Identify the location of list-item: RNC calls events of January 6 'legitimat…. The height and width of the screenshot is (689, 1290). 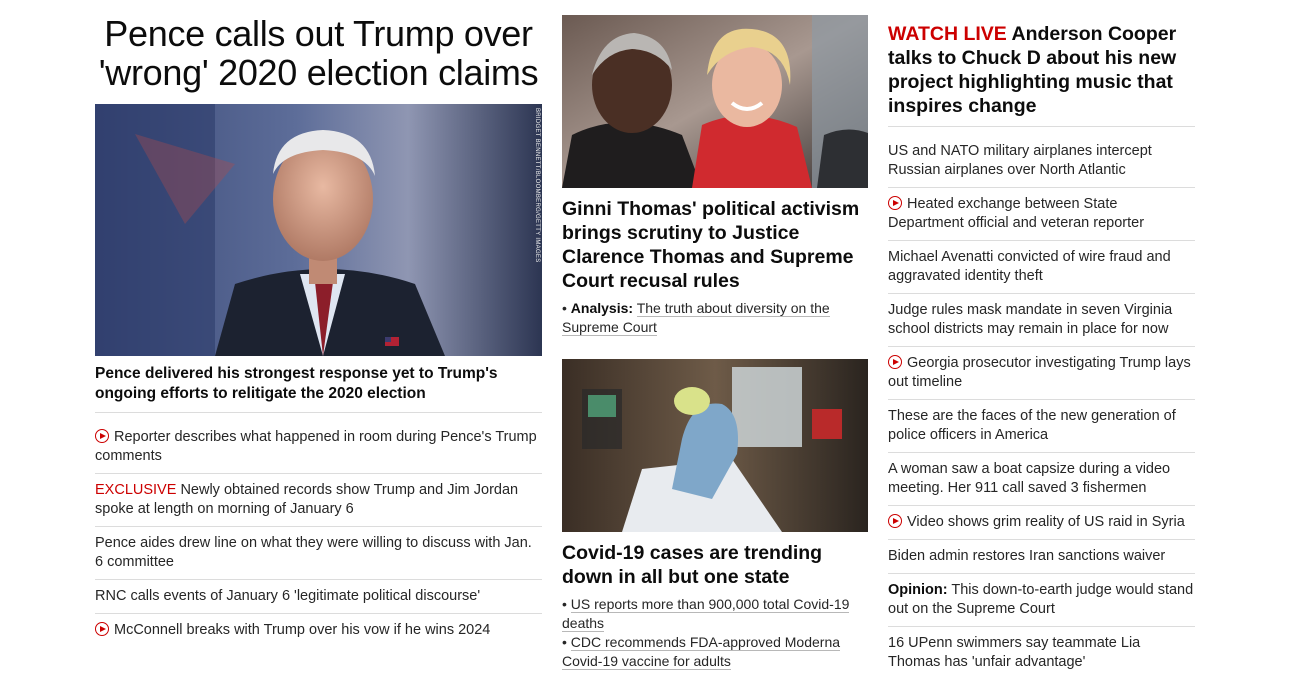
(318, 597).